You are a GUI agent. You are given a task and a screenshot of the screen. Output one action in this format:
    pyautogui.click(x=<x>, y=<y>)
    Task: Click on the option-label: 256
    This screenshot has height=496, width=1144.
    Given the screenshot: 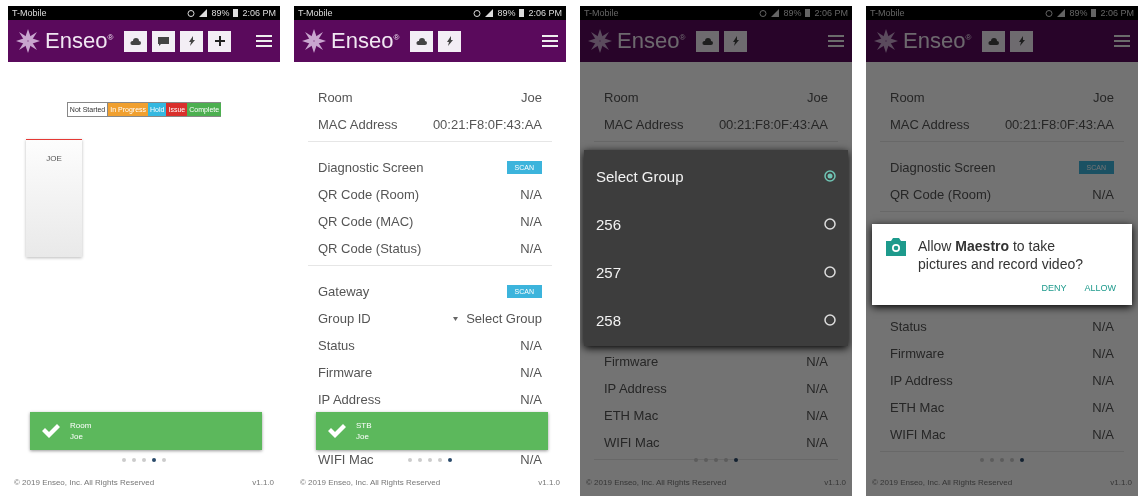 What is the action you would take?
    pyautogui.click(x=609, y=224)
    